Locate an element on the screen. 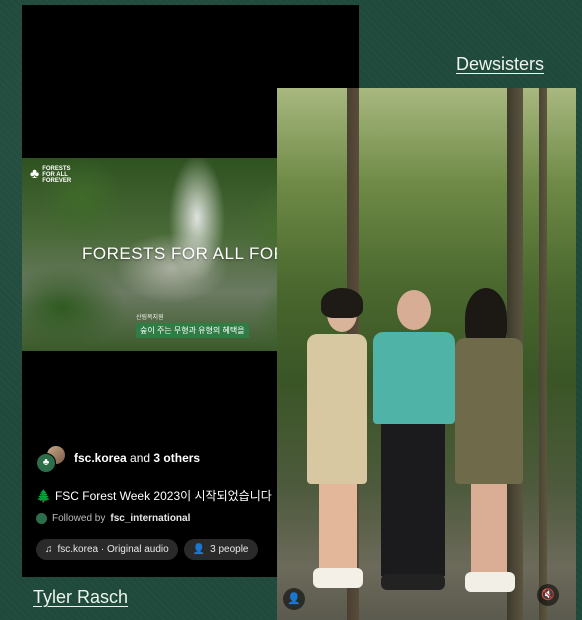 This screenshot has height=620, width=582. tree-emoji-icon: 🌲 is located at coordinates (43, 496).